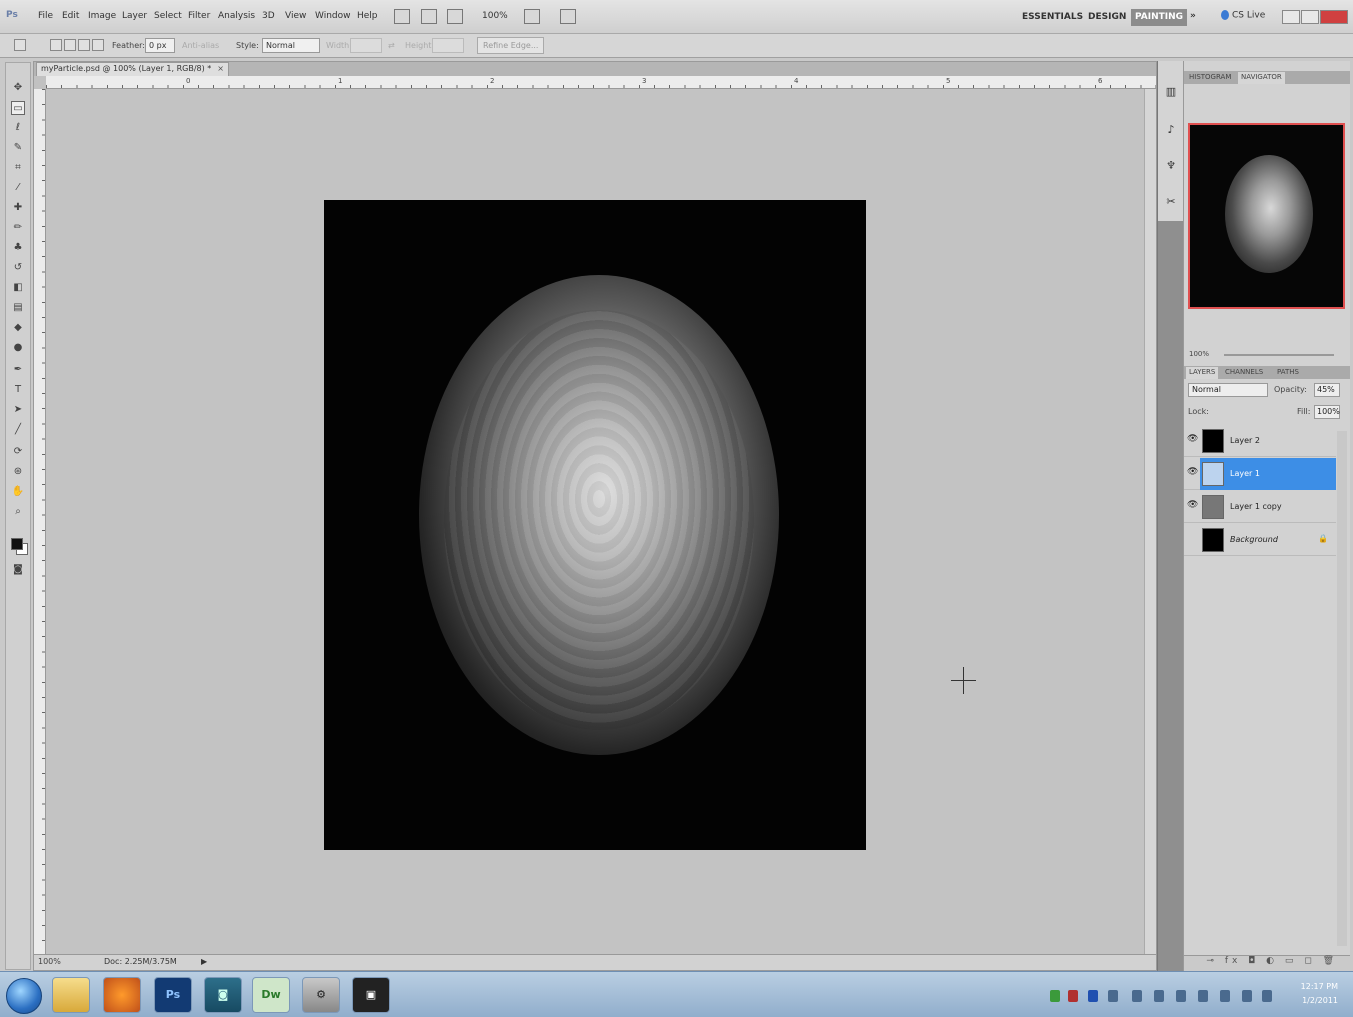  Describe the element at coordinates (1225, 996) in the screenshot. I see `tray-wifi-icon` at that location.